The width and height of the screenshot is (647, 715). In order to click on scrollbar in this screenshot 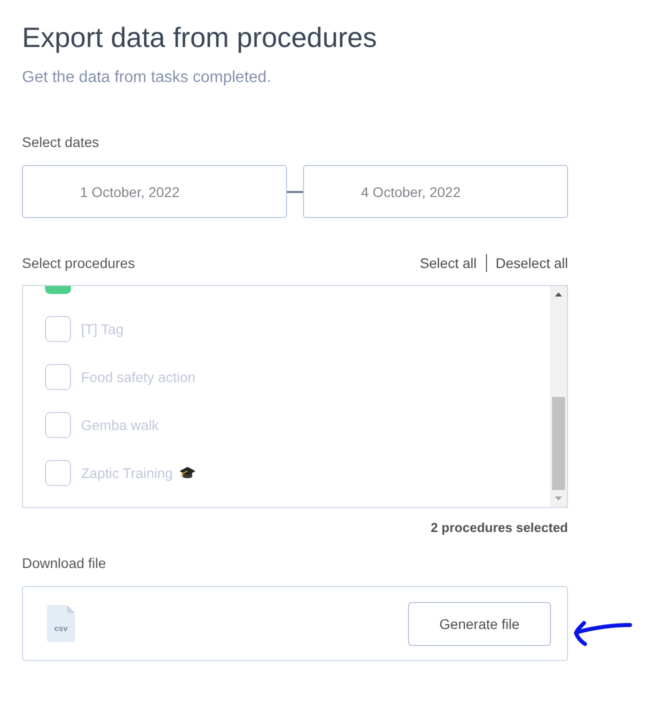, I will do `click(558, 396)`.